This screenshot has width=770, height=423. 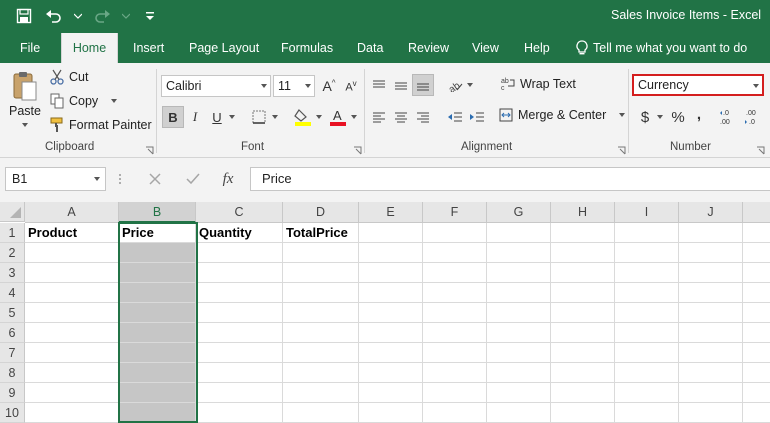 What do you see at coordinates (455, 273) in the screenshot?
I see `cell-f3` at bounding box center [455, 273].